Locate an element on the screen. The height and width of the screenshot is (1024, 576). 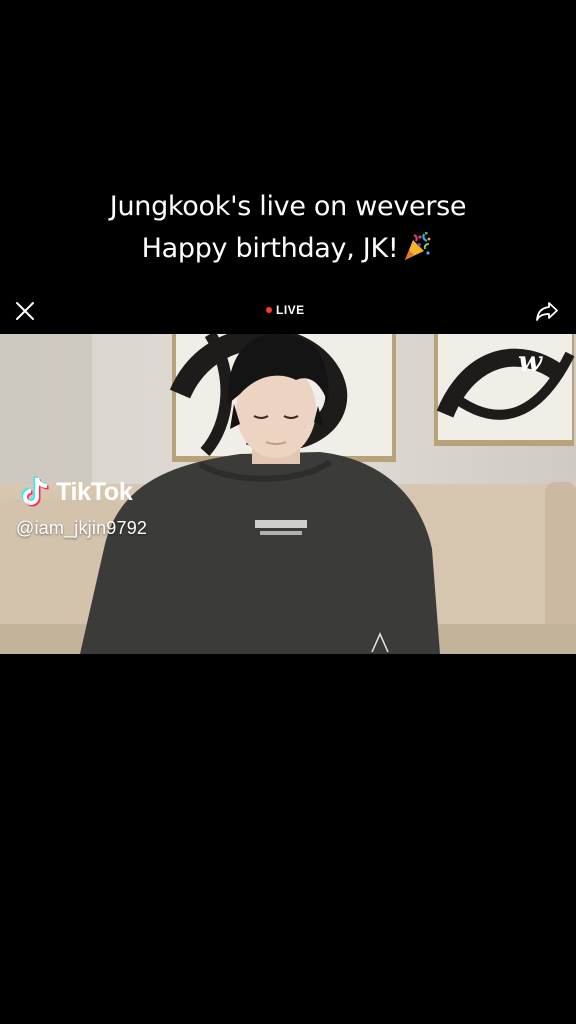
party-popper-icon is located at coordinates (418, 246).